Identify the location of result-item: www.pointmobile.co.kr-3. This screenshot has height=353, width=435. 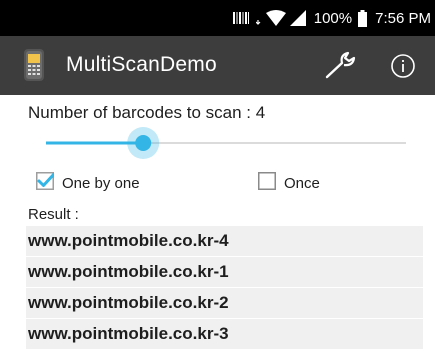
(224, 334).